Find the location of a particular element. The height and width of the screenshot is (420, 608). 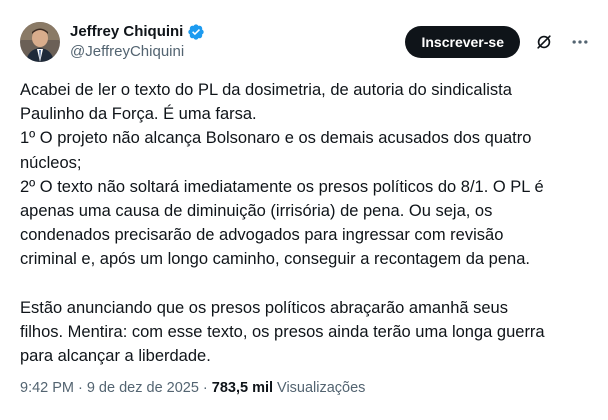

more-icon is located at coordinates (580, 42).